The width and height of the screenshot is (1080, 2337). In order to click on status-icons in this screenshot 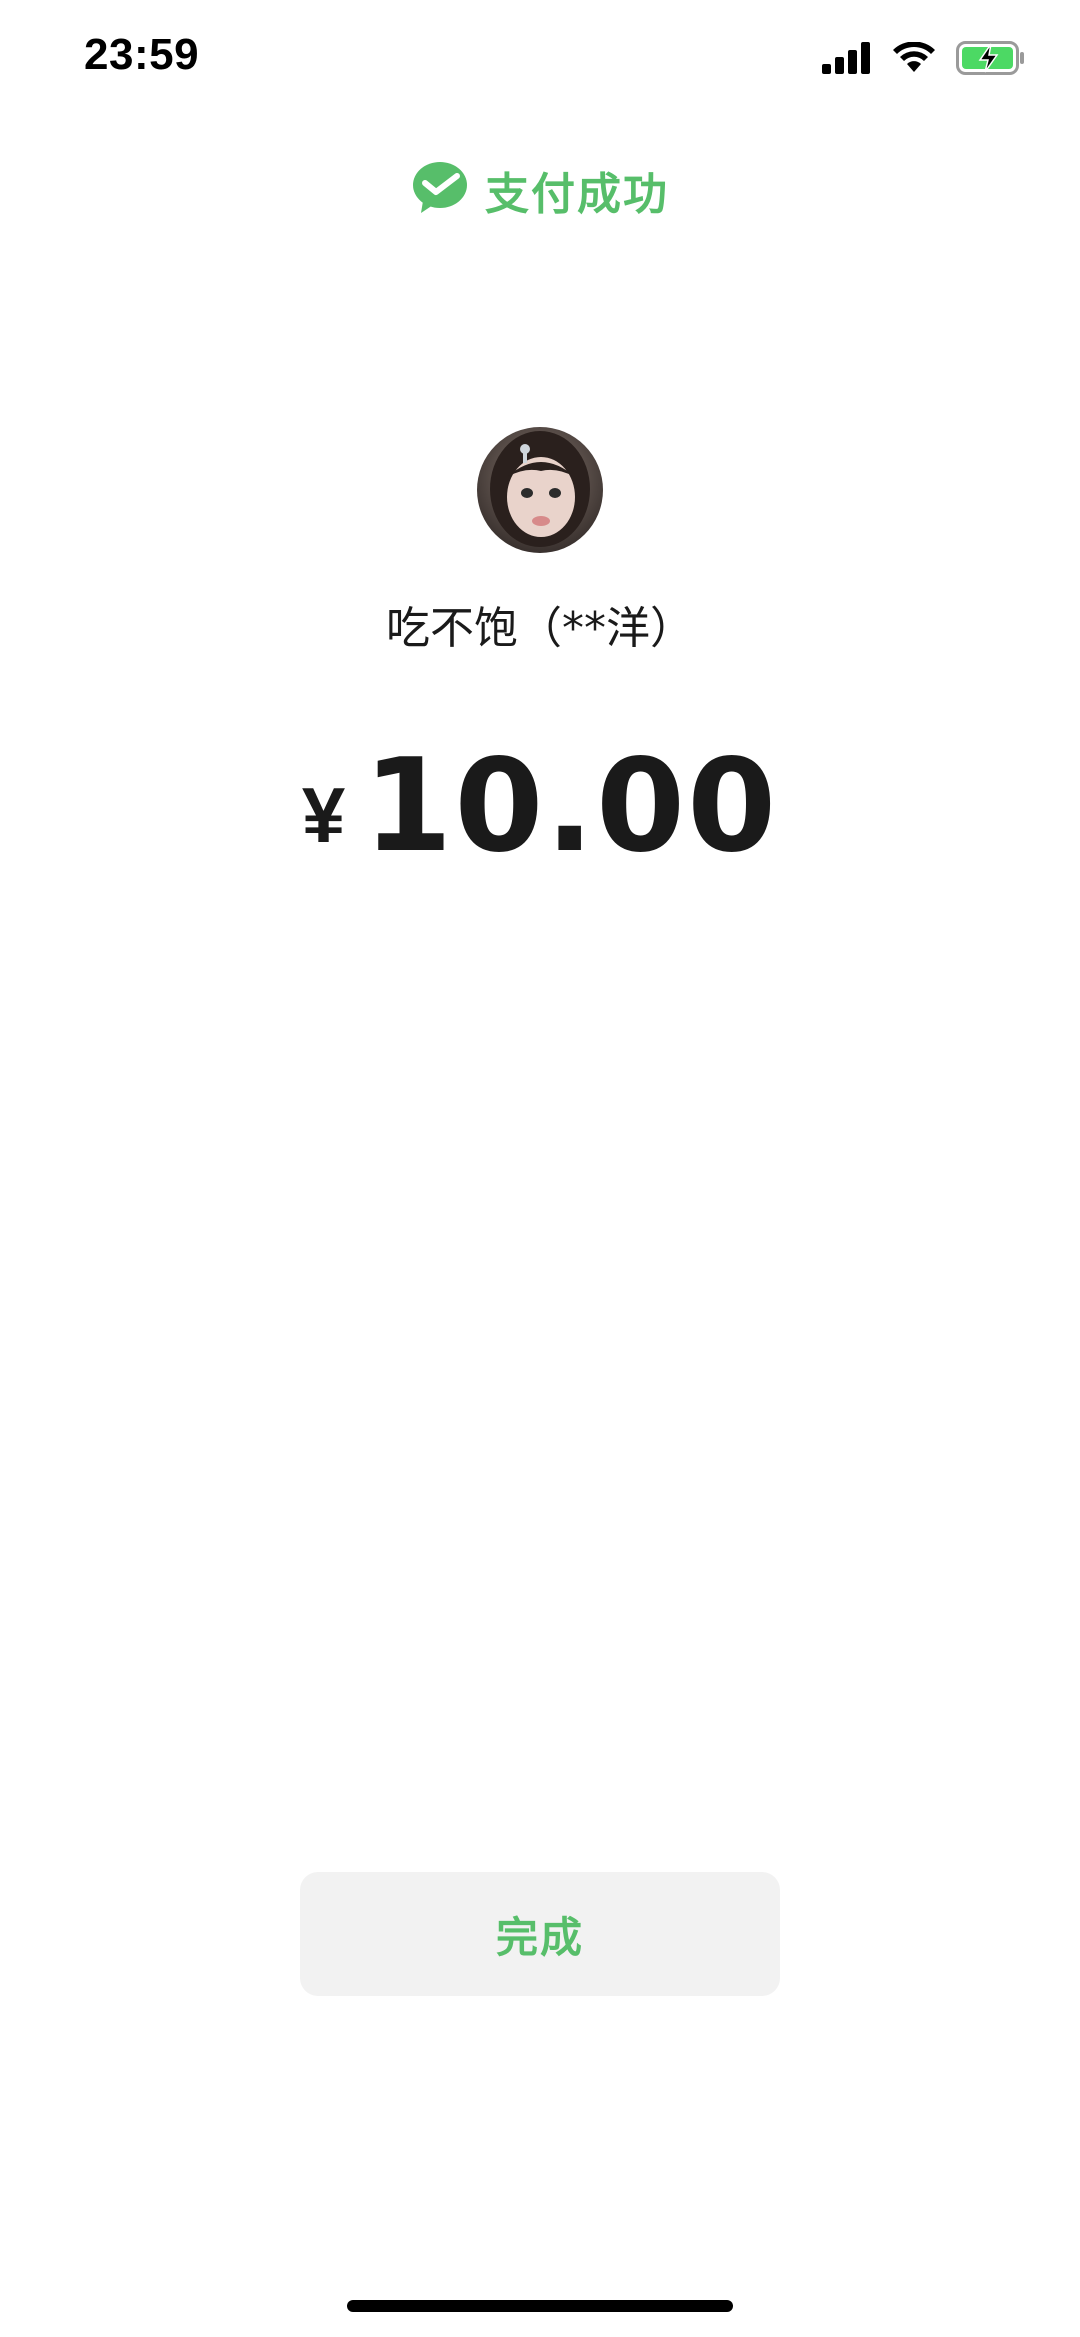, I will do `click(924, 60)`.